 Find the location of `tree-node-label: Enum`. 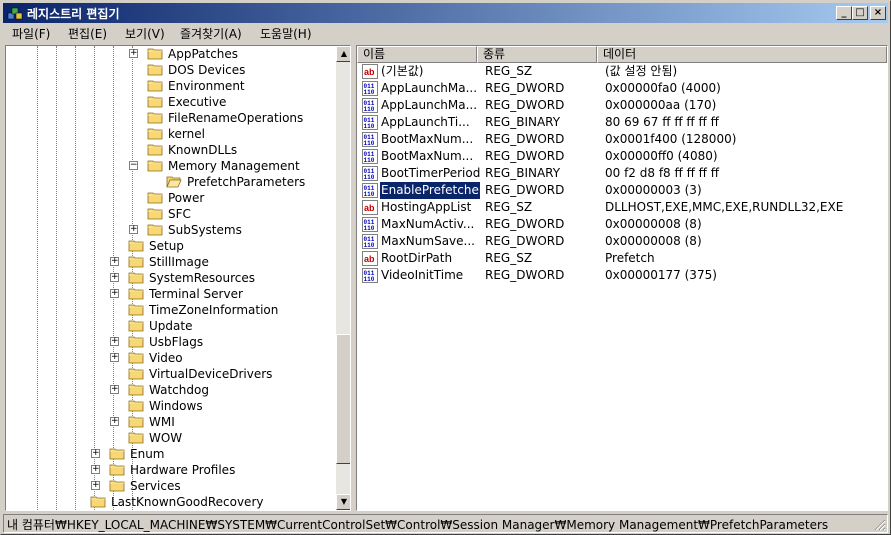

tree-node-label: Enum is located at coordinates (147, 454).